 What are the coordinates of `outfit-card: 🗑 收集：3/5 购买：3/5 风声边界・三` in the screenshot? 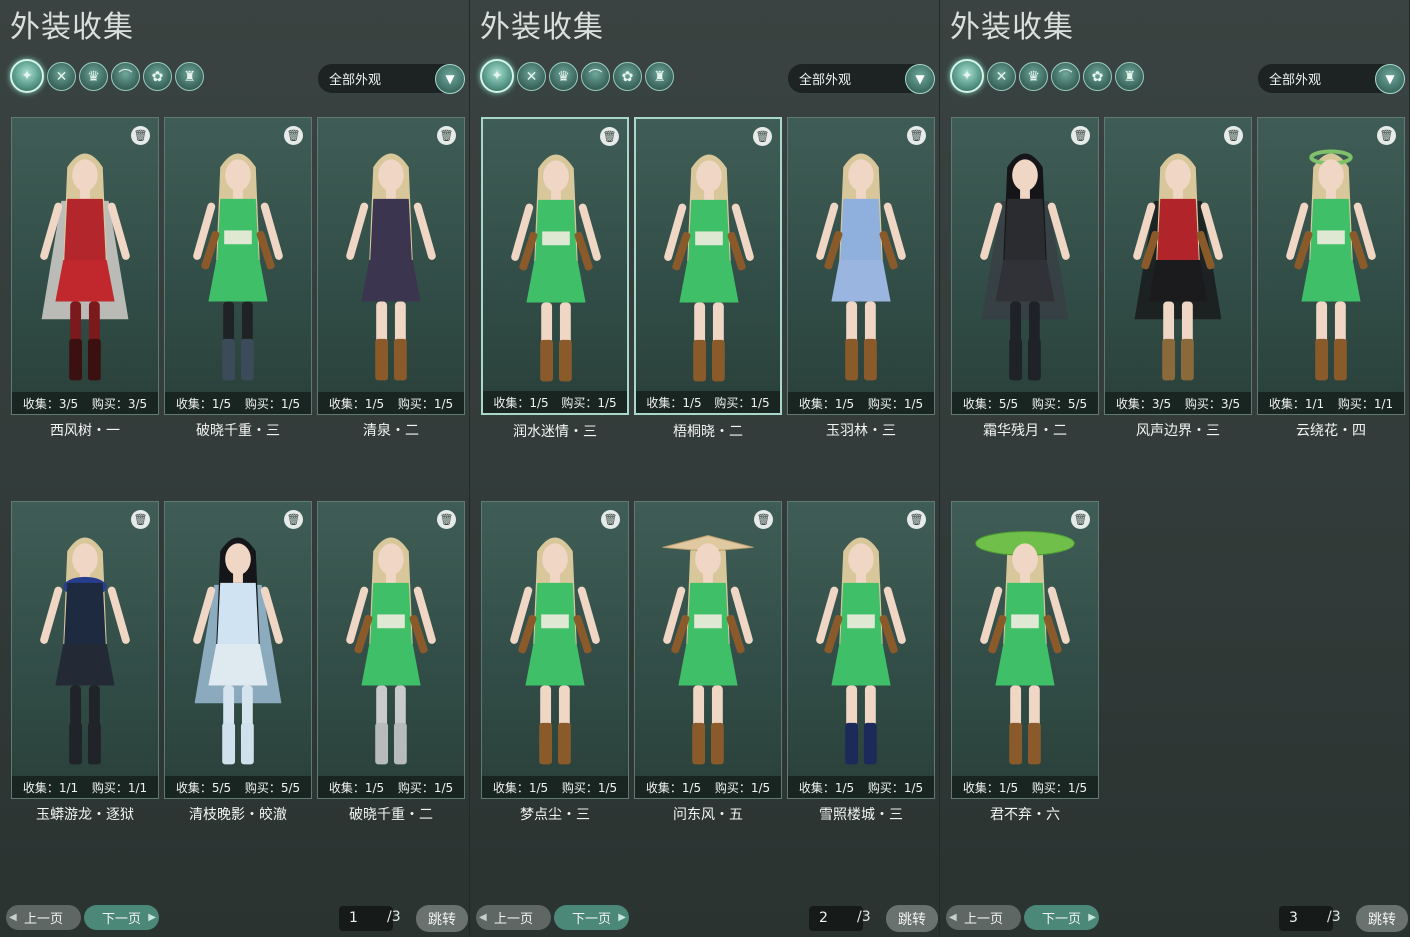 It's located at (1178, 278).